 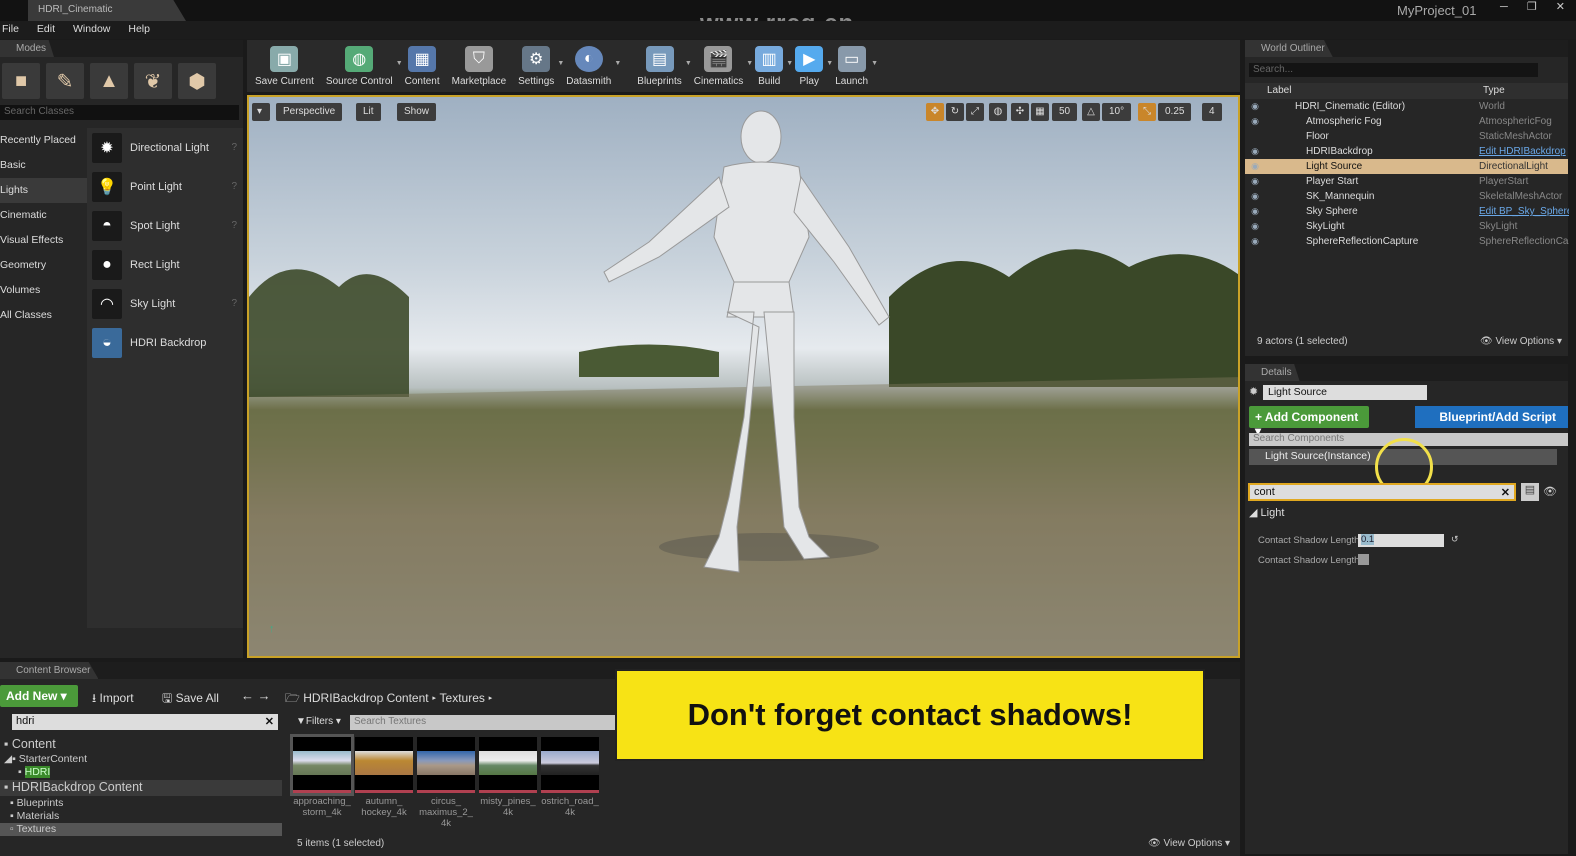 I want to click on import-button: ⭳ Import, so click(x=113, y=699).